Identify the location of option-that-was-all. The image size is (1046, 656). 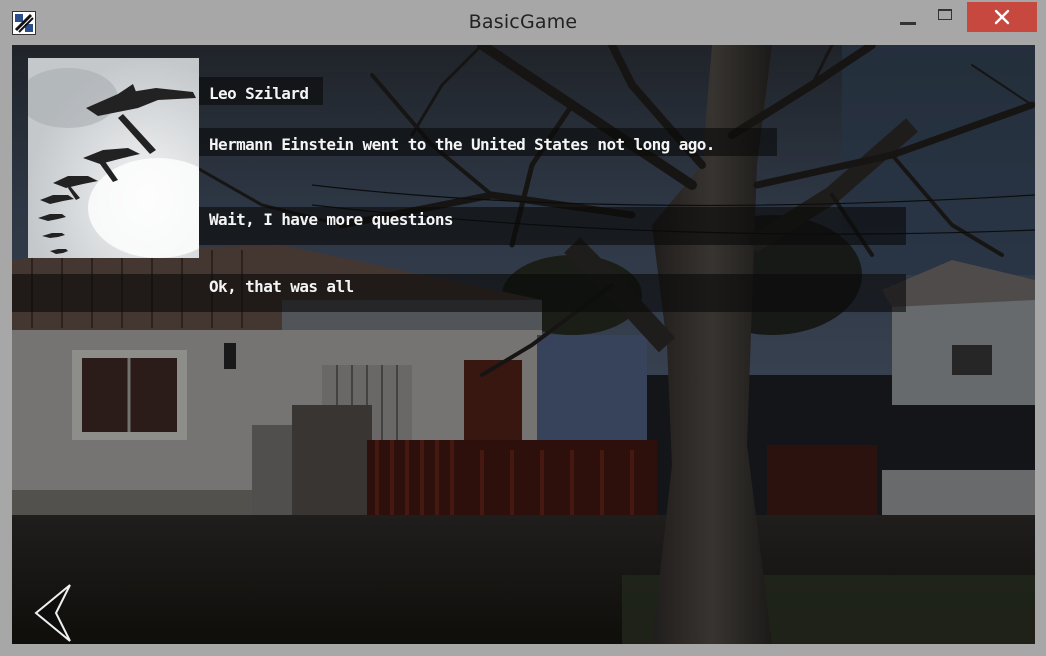
(459, 293).